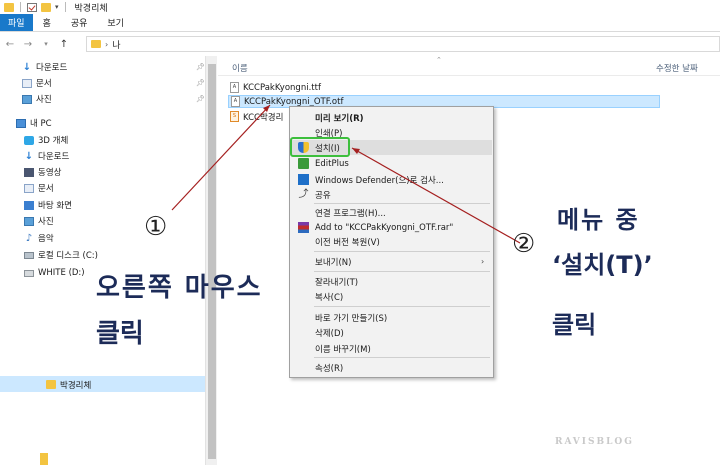 The image size is (720, 465). Describe the element at coordinates (391, 296) in the screenshot. I see `menu-item-copy: 복사(C)` at that location.